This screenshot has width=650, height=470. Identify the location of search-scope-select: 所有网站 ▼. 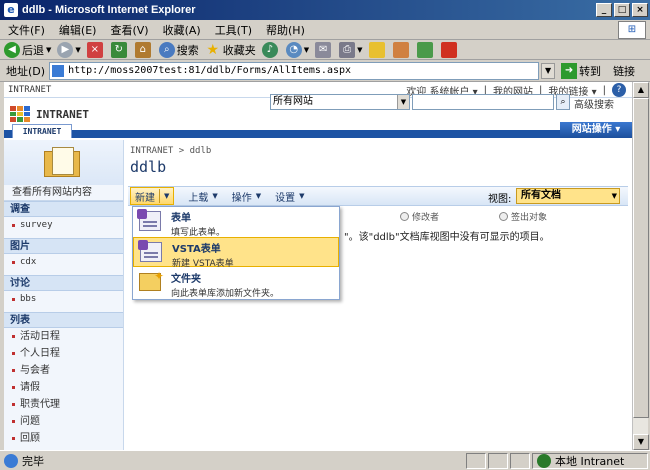
(340, 102).